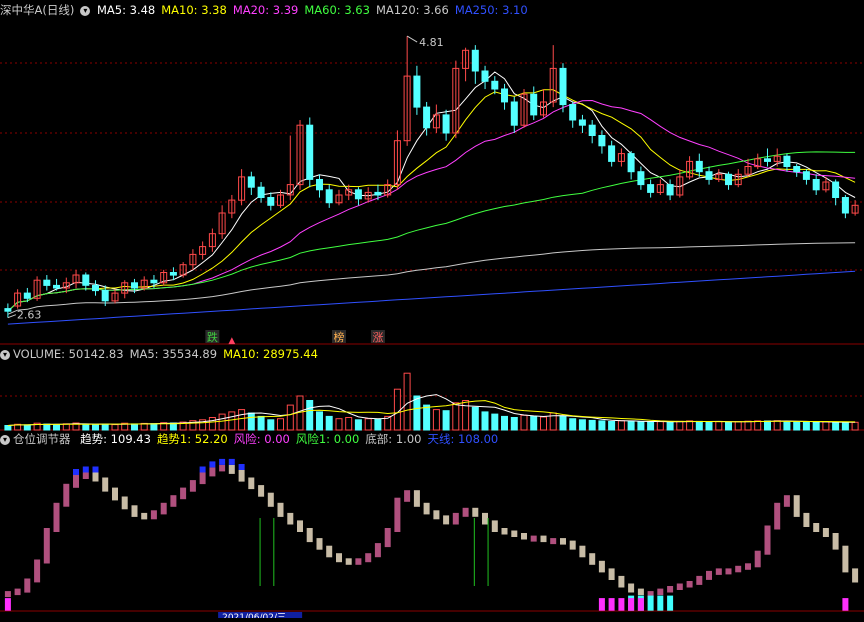 This screenshot has height=622, width=864. What do you see at coordinates (270, 354) in the screenshot?
I see `volume-label-ma10: MA10: 28975.44` at bounding box center [270, 354].